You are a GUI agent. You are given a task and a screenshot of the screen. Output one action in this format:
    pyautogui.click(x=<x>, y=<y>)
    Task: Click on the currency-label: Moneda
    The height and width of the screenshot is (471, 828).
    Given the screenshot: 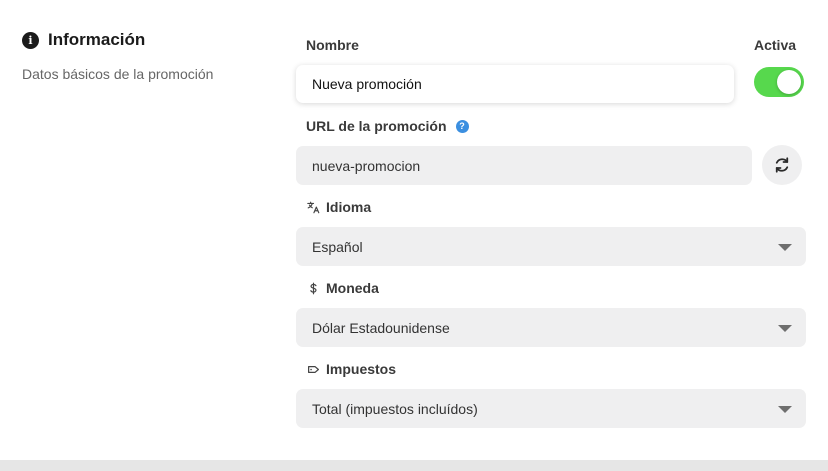 What is the action you would take?
    pyautogui.click(x=343, y=288)
    